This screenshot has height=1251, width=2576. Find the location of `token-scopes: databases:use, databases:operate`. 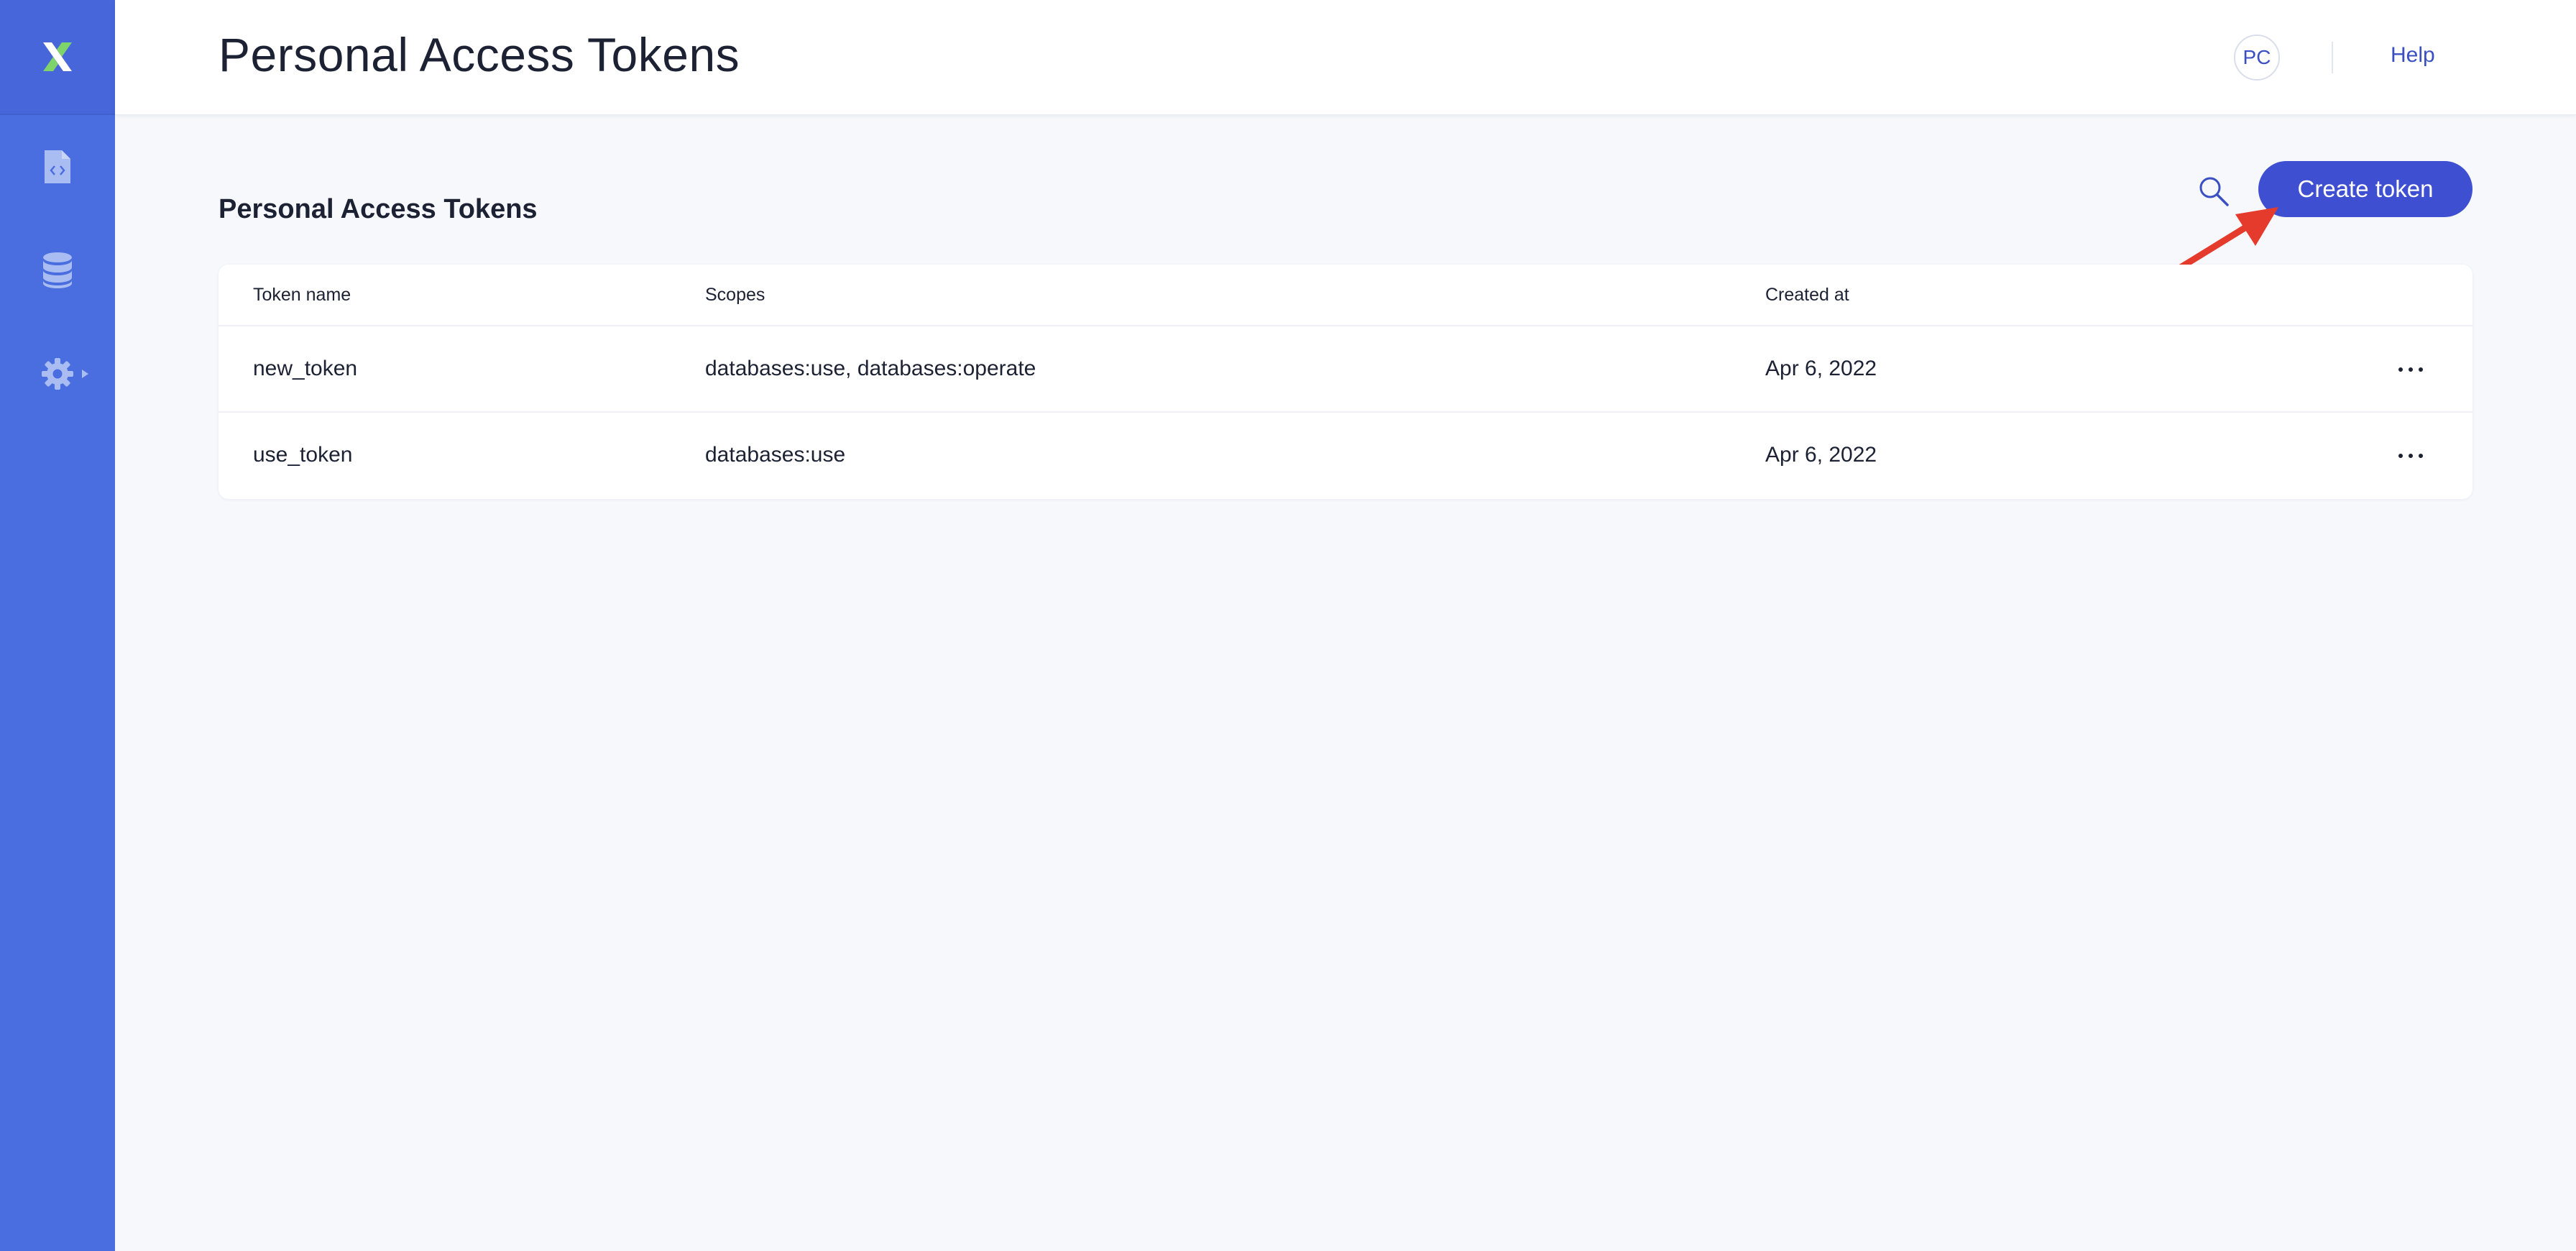

token-scopes: databases:use, databases:operate is located at coordinates (870, 368).